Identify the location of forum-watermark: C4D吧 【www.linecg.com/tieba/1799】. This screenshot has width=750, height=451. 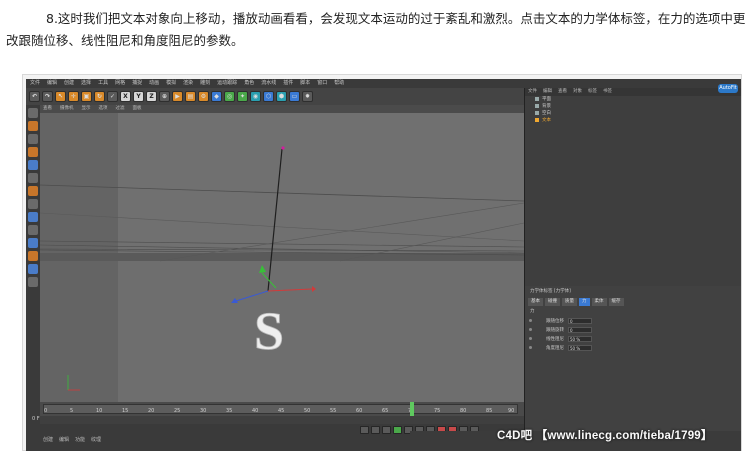
(605, 436).